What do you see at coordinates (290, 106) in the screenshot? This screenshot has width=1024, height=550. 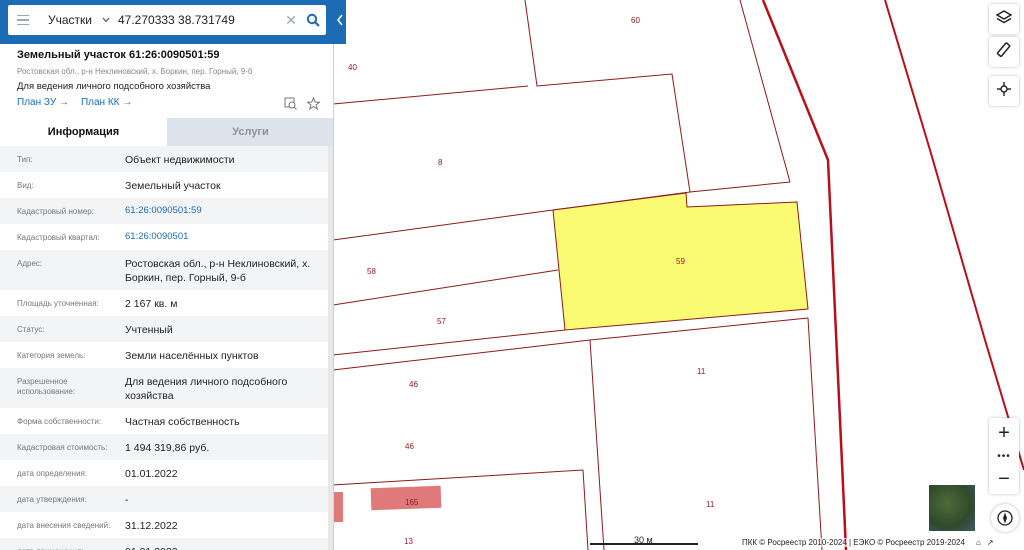 I see `map-plan-icon` at bounding box center [290, 106].